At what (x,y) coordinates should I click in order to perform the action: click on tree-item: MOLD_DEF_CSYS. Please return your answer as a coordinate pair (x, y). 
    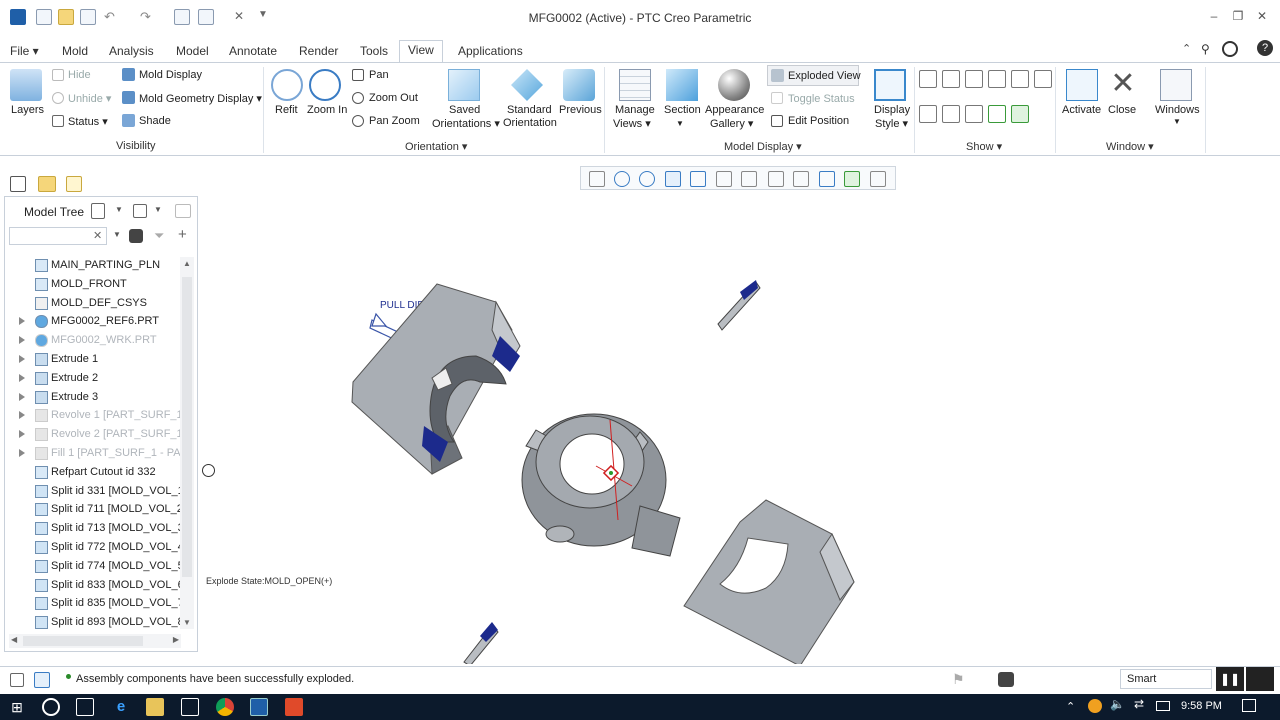
    Looking at the image, I should click on (93, 304).